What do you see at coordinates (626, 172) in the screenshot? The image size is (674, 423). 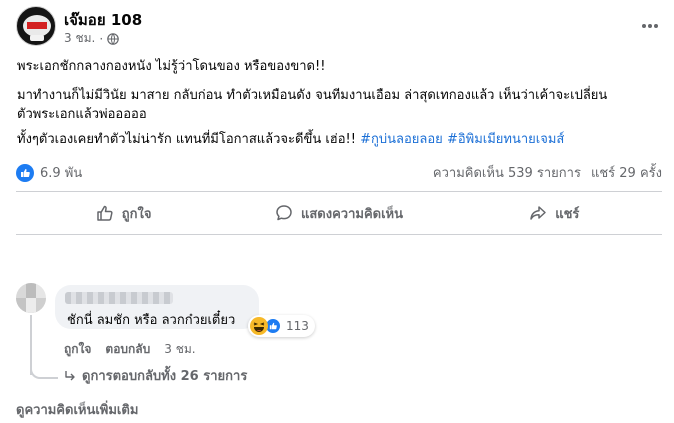 I see `share-count-link: แชร์ 29 ครั้ง` at bounding box center [626, 172].